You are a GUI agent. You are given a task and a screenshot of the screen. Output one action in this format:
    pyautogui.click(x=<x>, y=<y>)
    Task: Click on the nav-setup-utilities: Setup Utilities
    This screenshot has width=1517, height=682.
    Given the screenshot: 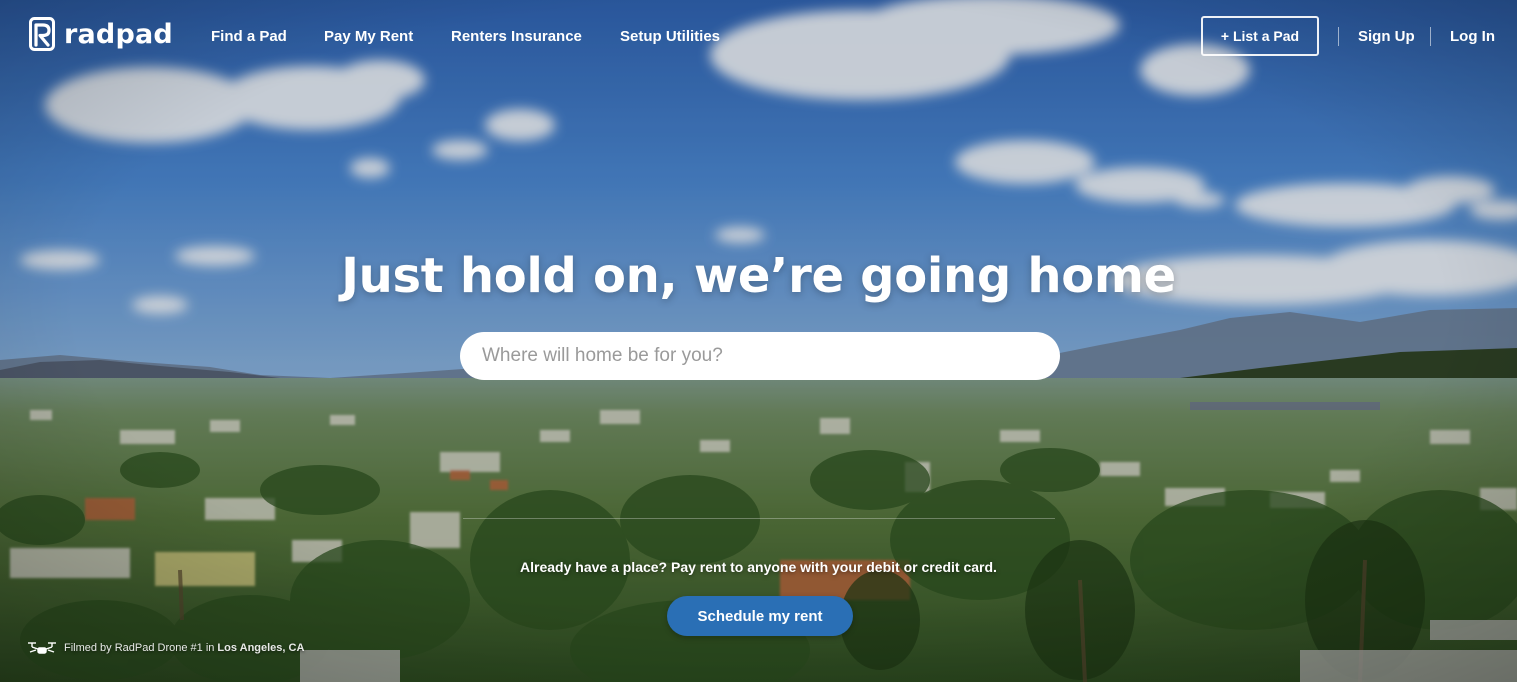 What is the action you would take?
    pyautogui.click(x=670, y=37)
    